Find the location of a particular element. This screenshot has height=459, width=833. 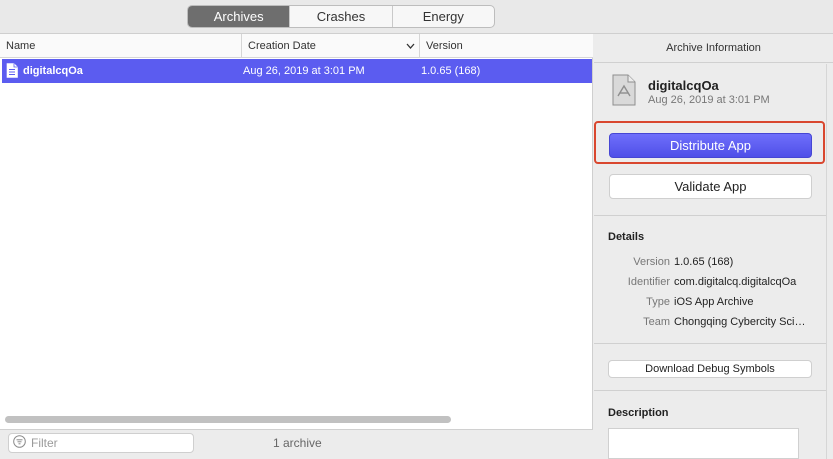

detail-key-team: Team is located at coordinates (656, 322).